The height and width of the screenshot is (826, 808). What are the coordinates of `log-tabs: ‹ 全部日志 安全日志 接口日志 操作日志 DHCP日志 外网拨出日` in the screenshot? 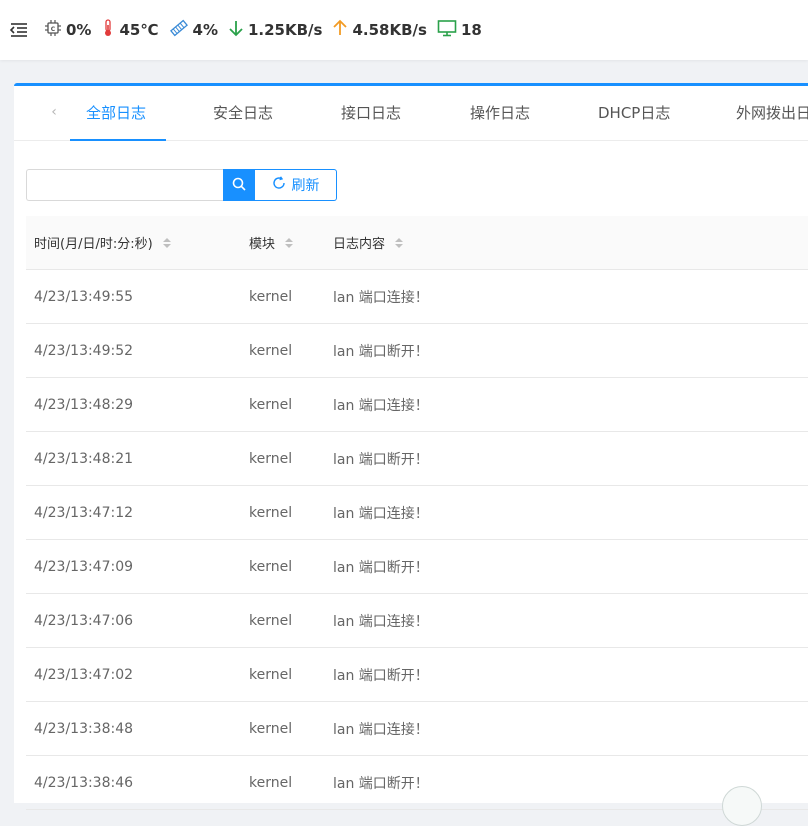 It's located at (411, 113).